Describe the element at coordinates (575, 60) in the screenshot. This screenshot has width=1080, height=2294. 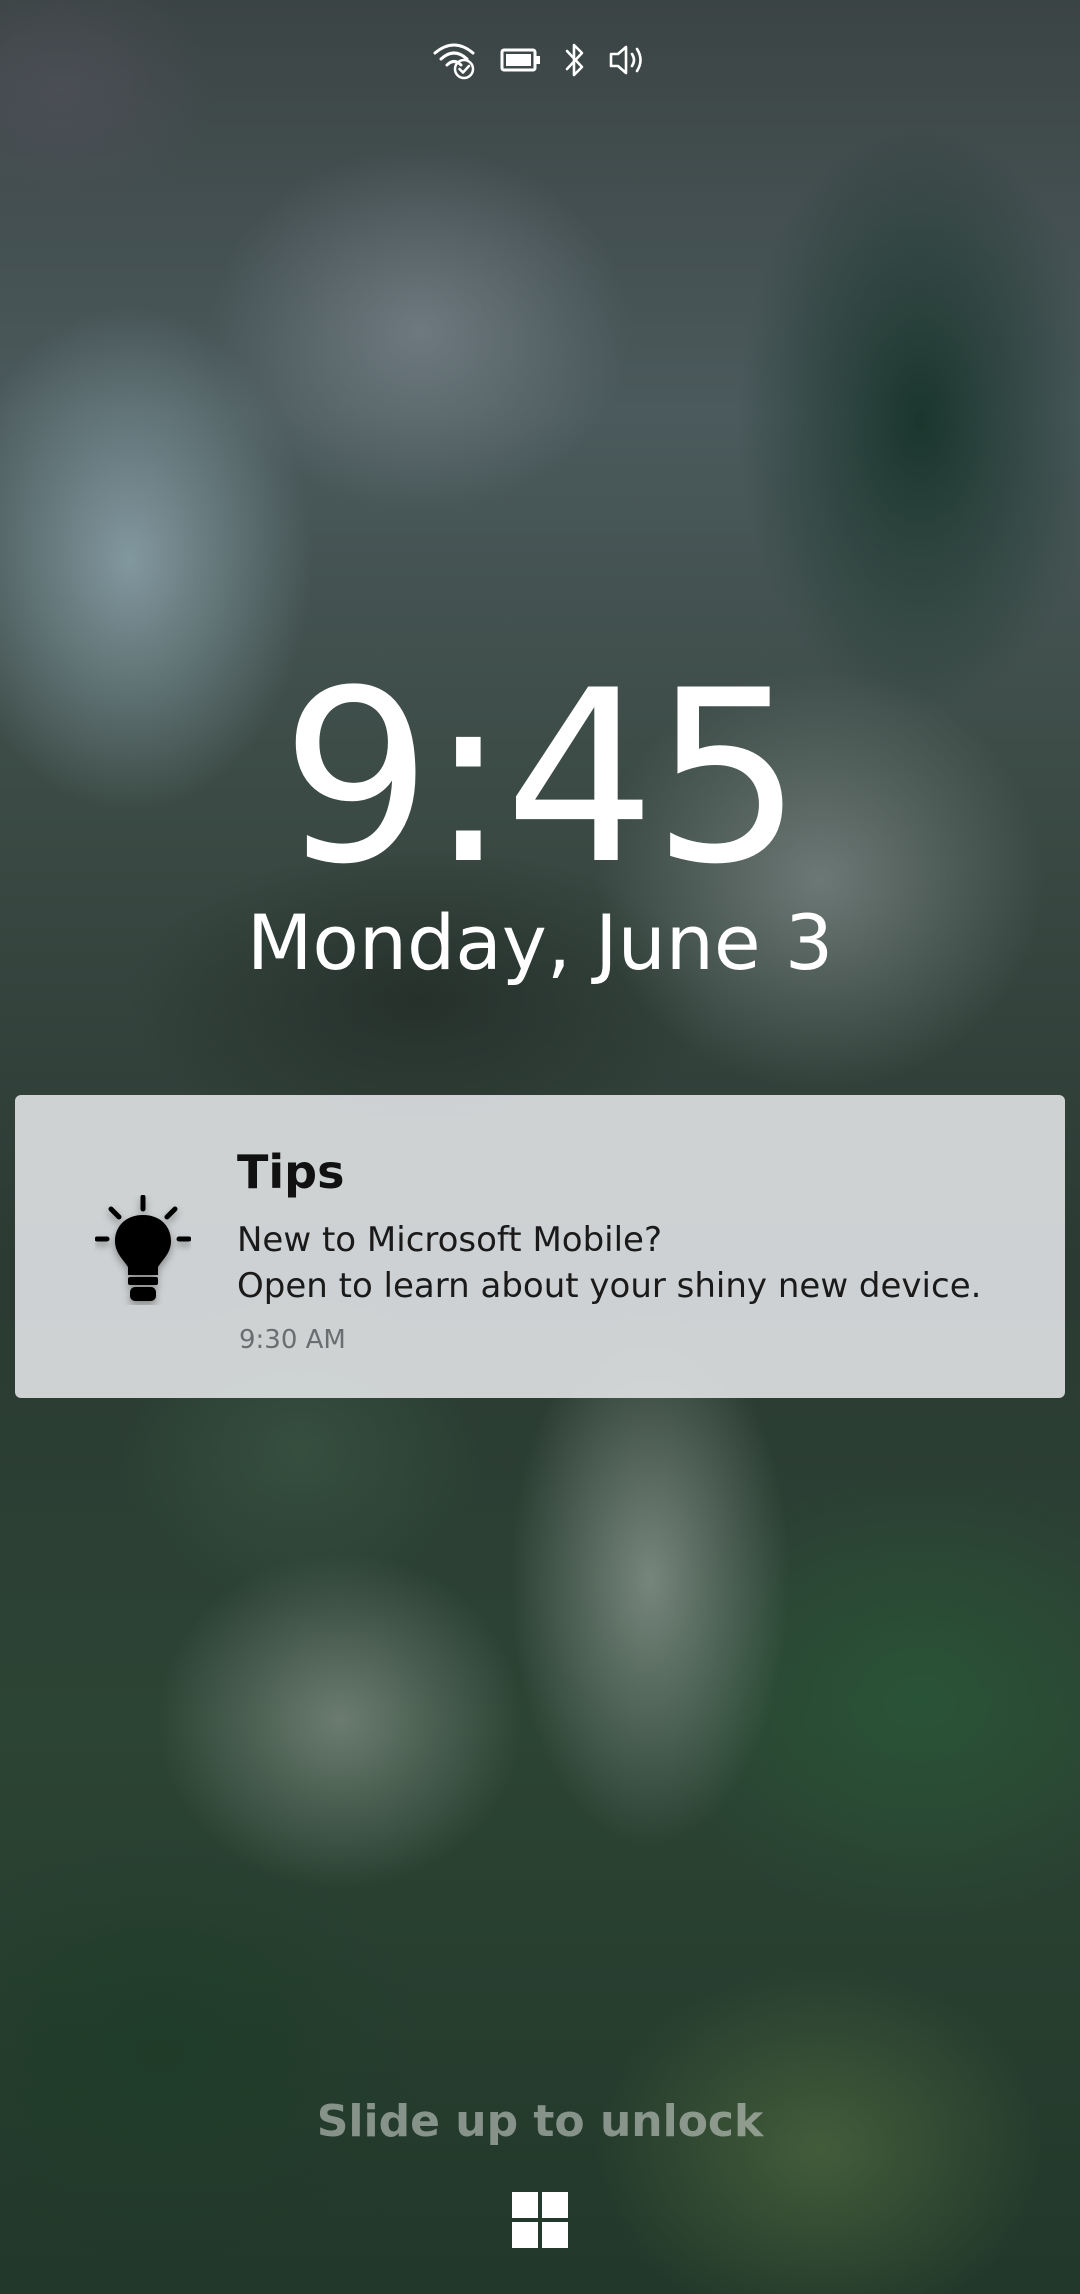
I see `bluetooth-icon` at that location.